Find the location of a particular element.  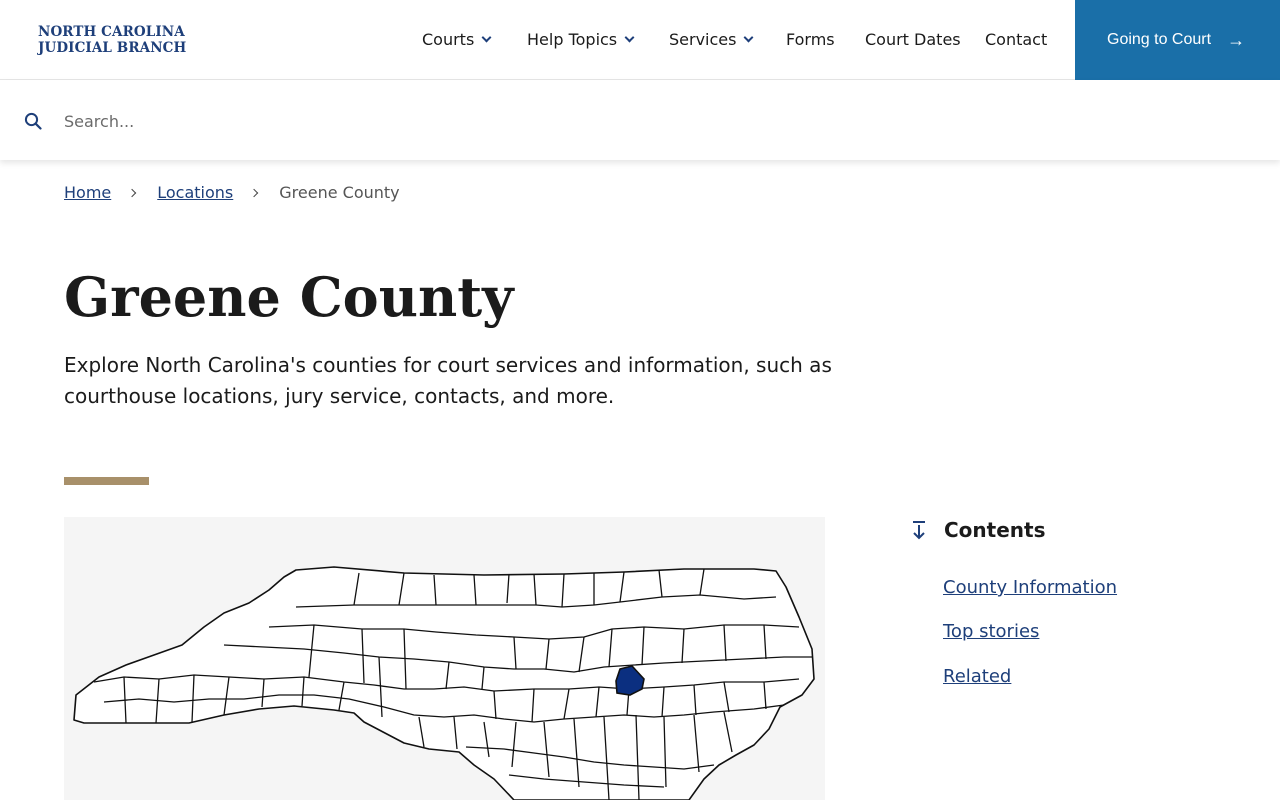

nav-forms-label: Forms is located at coordinates (810, 39).